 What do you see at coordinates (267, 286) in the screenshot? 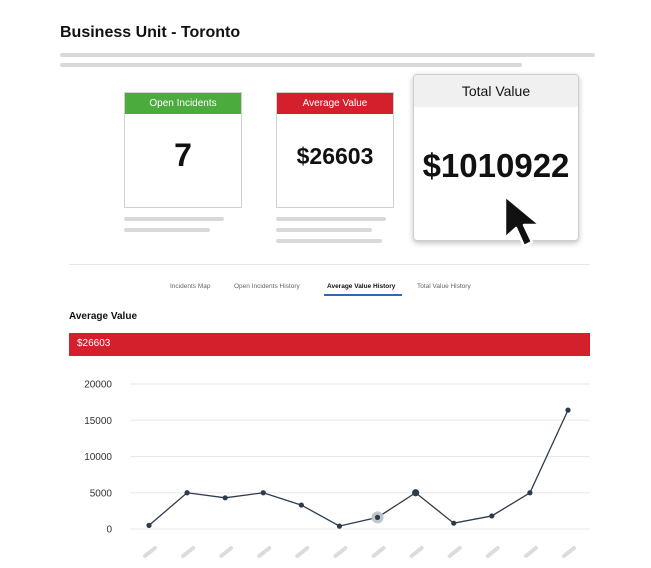
I see `tab-open-incidents-history: Open Incidents History` at bounding box center [267, 286].